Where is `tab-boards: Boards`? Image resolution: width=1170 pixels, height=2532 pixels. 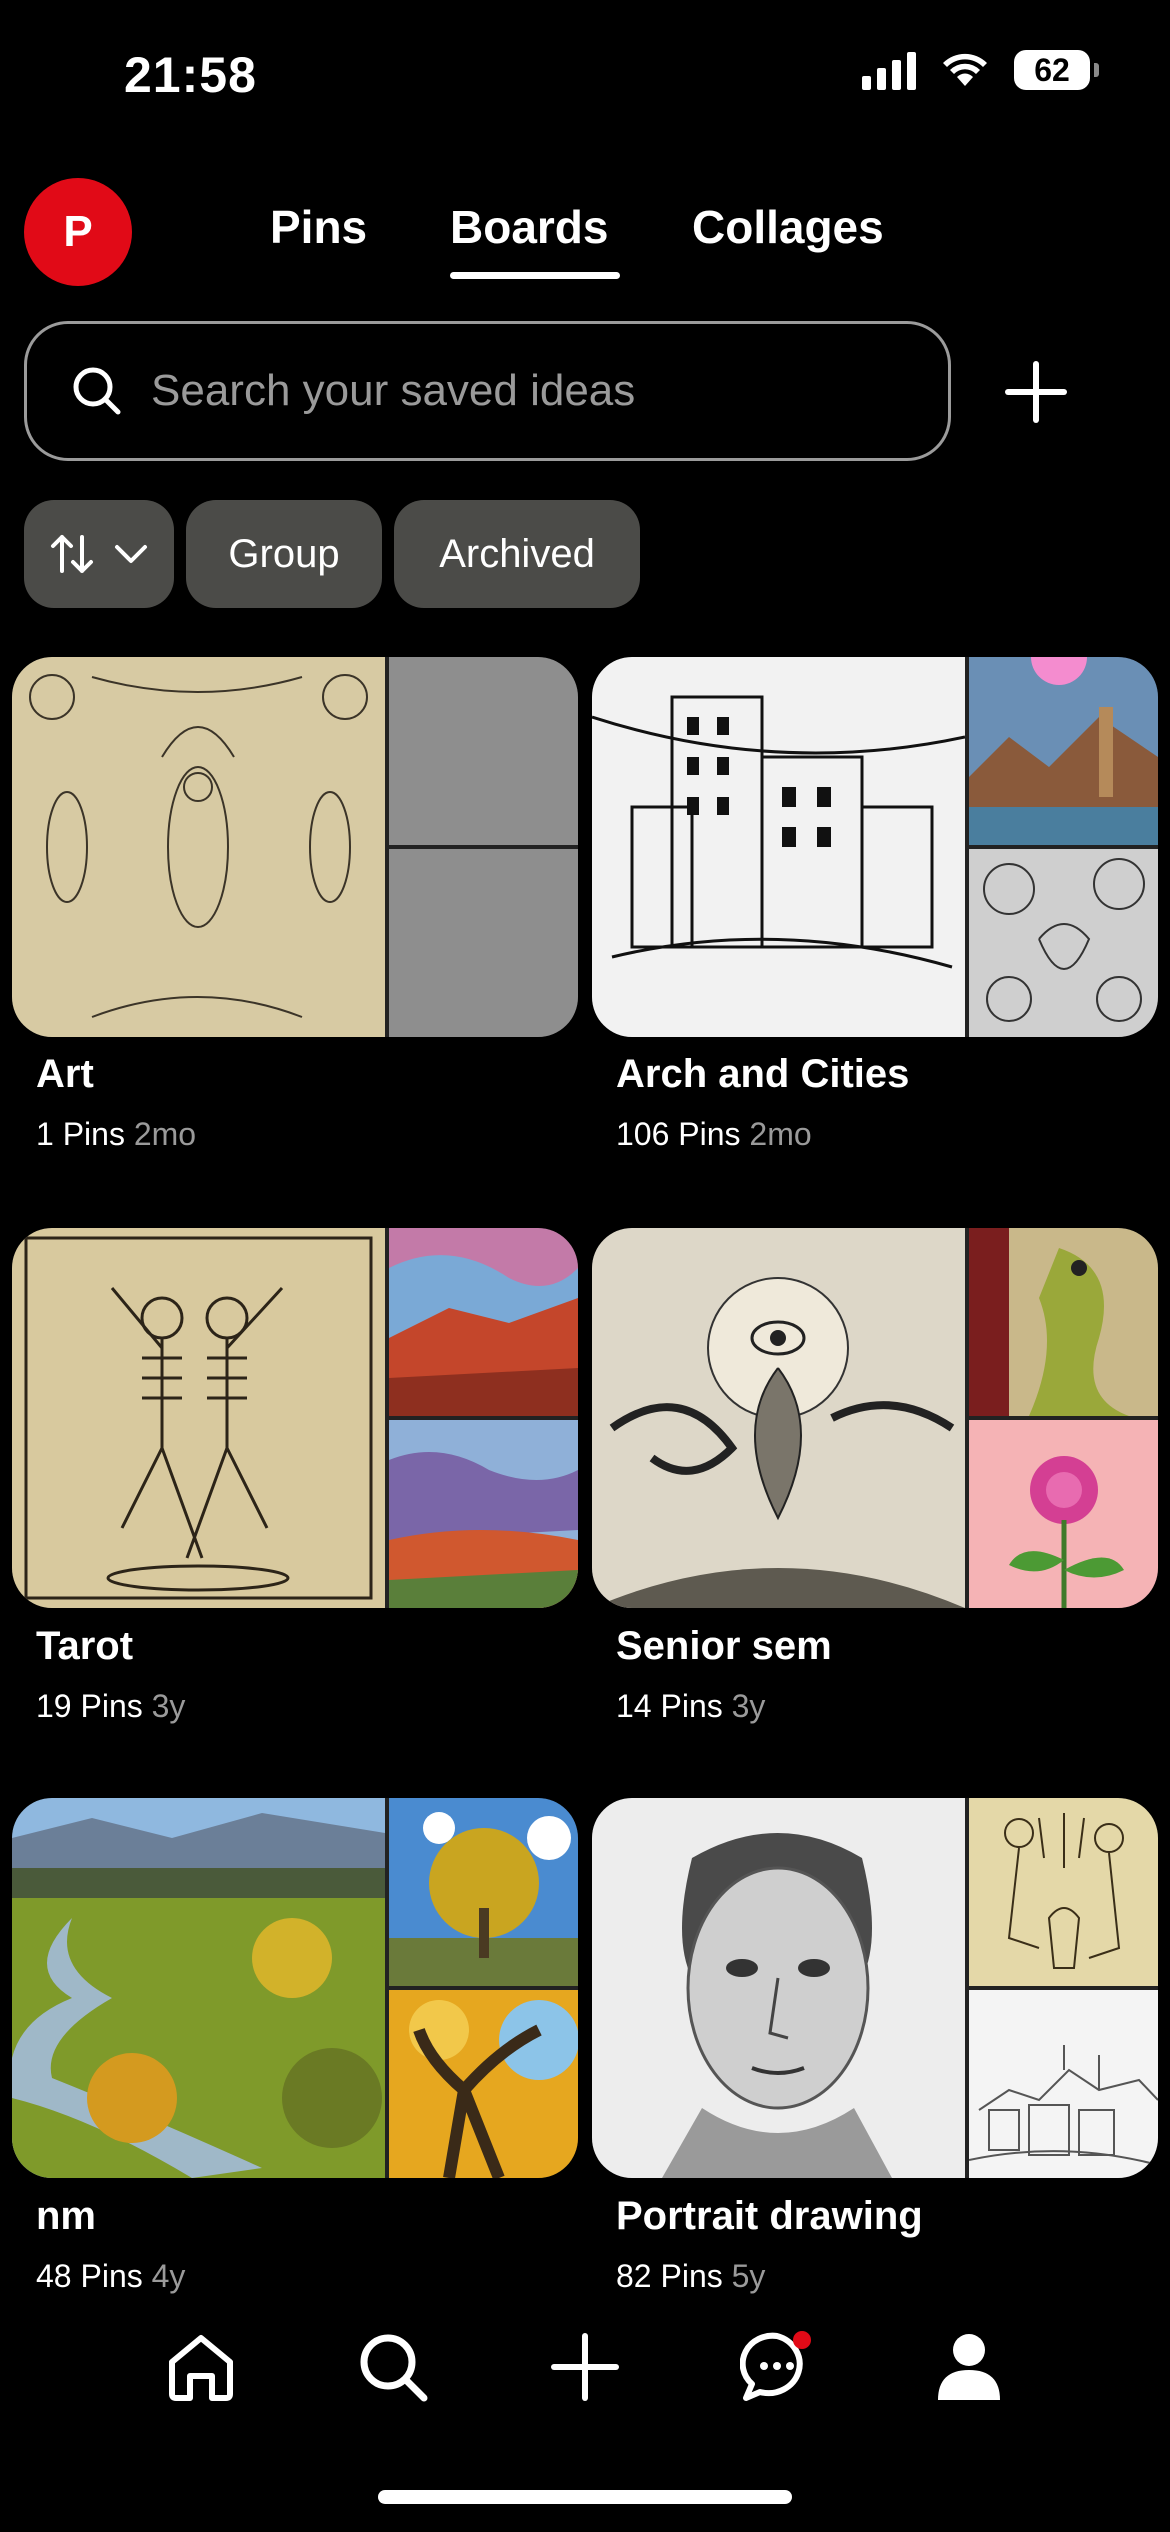
tab-boards: Boards is located at coordinates (529, 227).